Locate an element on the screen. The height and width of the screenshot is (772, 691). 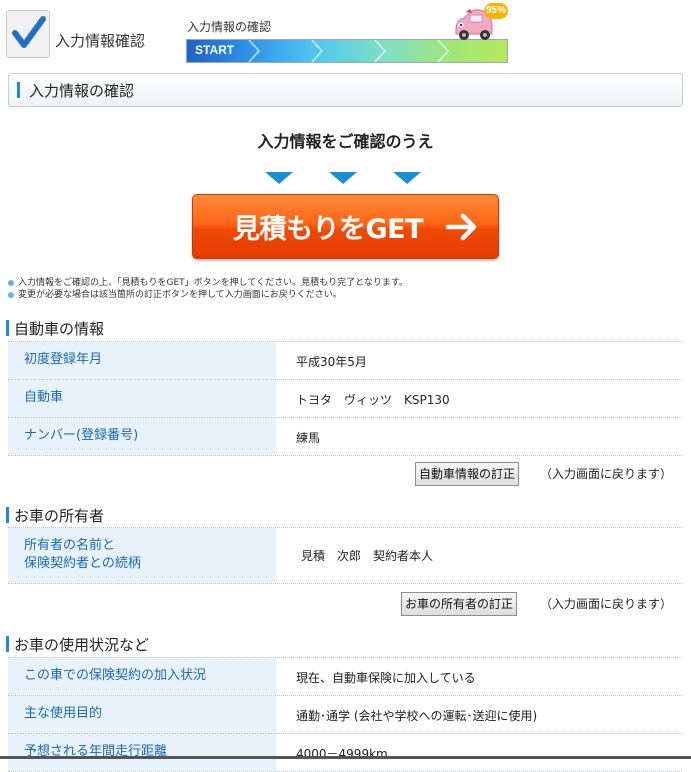
row-value: 練馬 is located at coordinates (308, 438).